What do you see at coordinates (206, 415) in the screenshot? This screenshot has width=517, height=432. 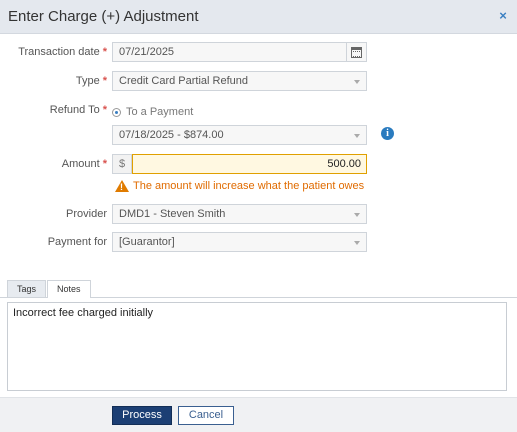 I see `cancel-button: Cancel` at bounding box center [206, 415].